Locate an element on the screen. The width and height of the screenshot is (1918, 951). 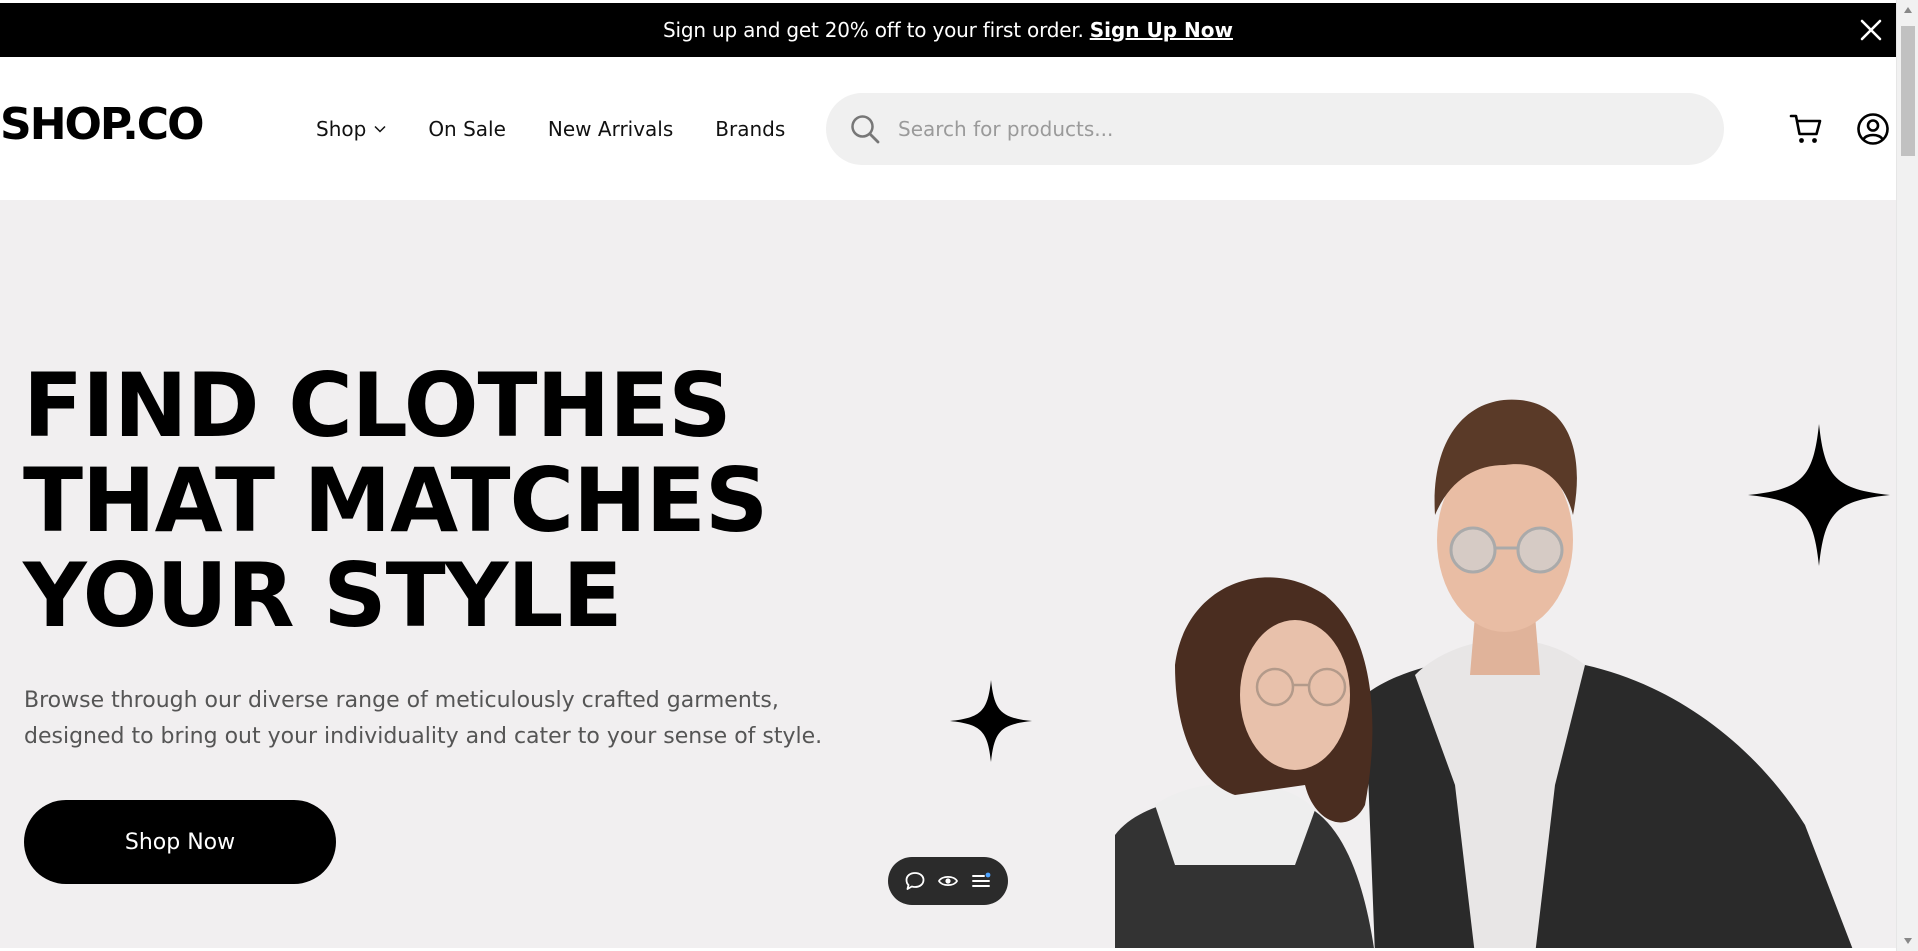
nav-item-shop: Shop is located at coordinates (351, 129).